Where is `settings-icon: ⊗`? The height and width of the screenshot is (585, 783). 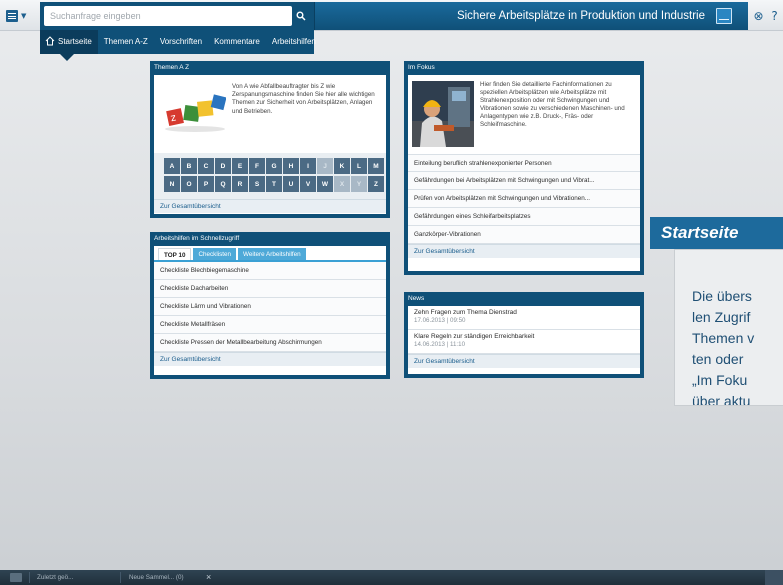 settings-icon: ⊗ is located at coordinates (758, 16).